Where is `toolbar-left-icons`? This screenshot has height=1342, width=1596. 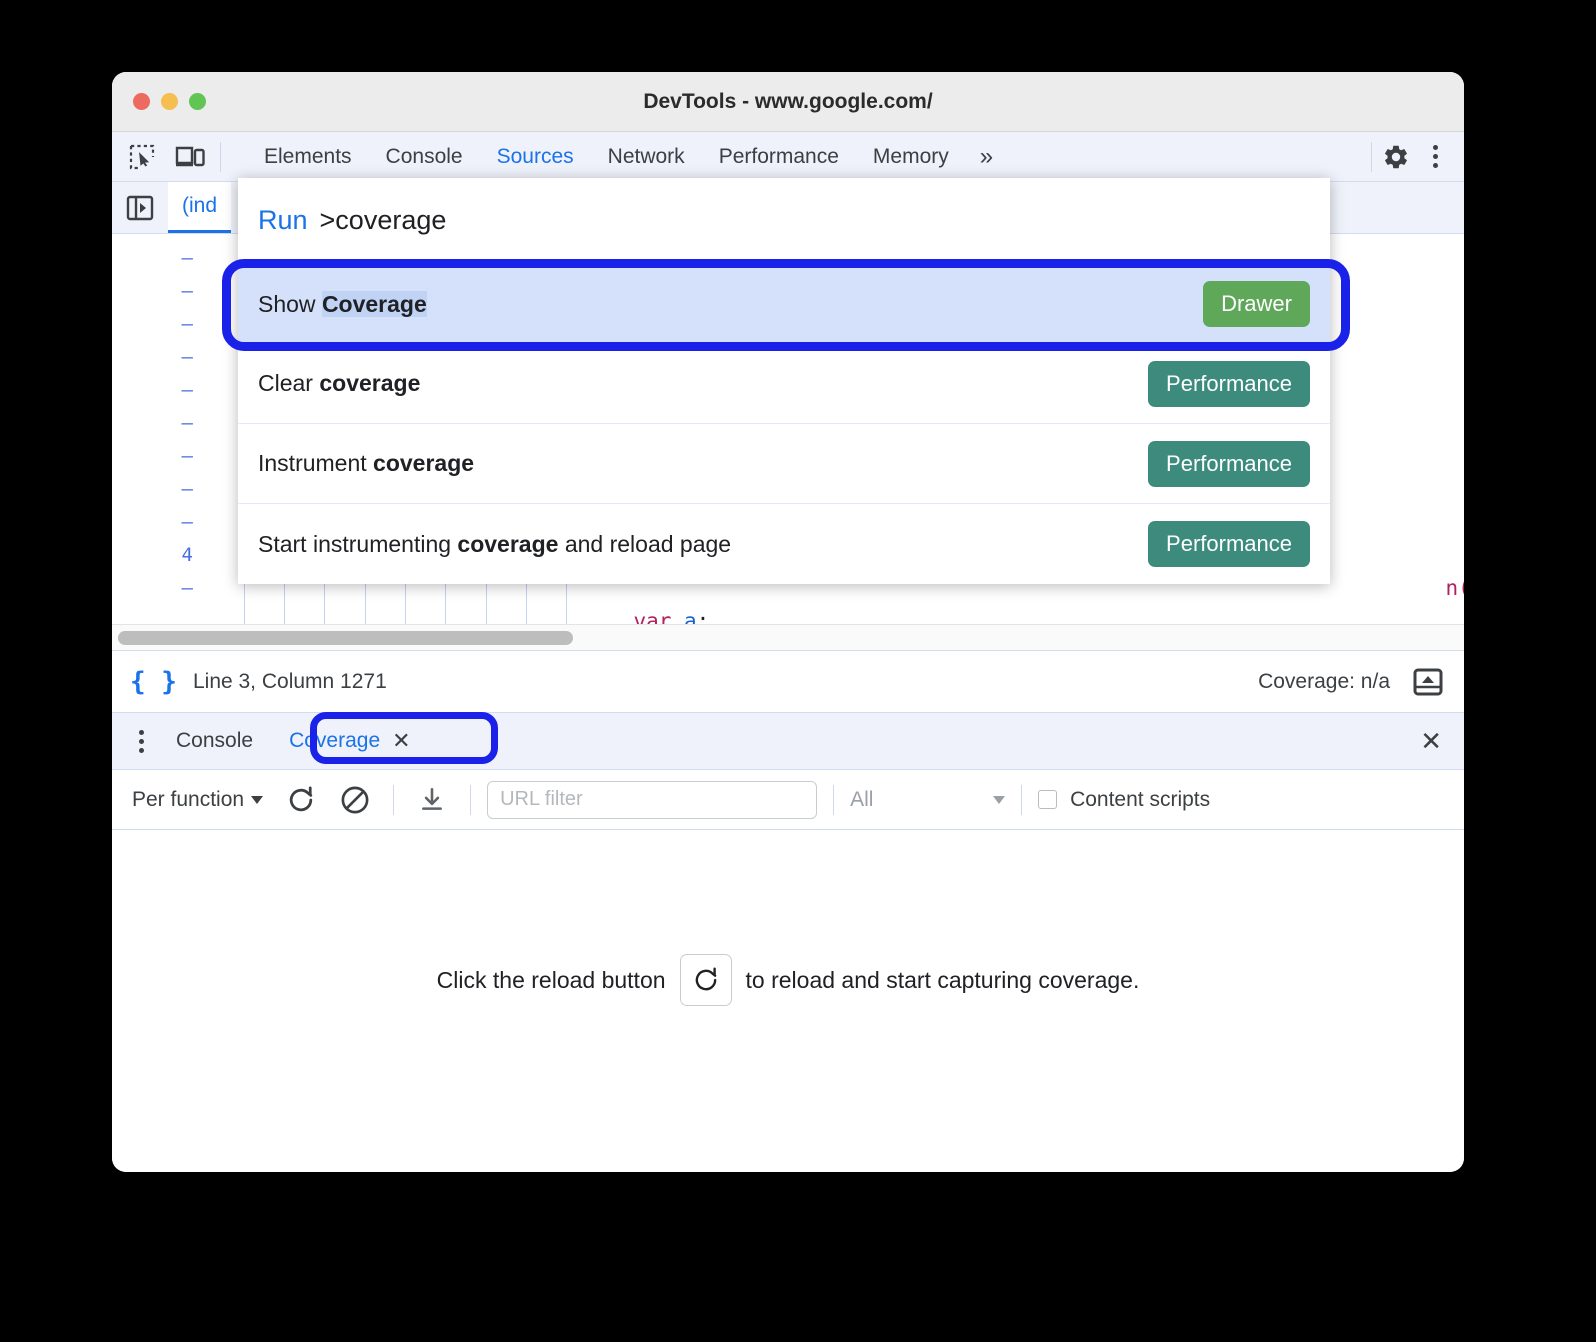
toolbar-left-icons is located at coordinates (172, 157).